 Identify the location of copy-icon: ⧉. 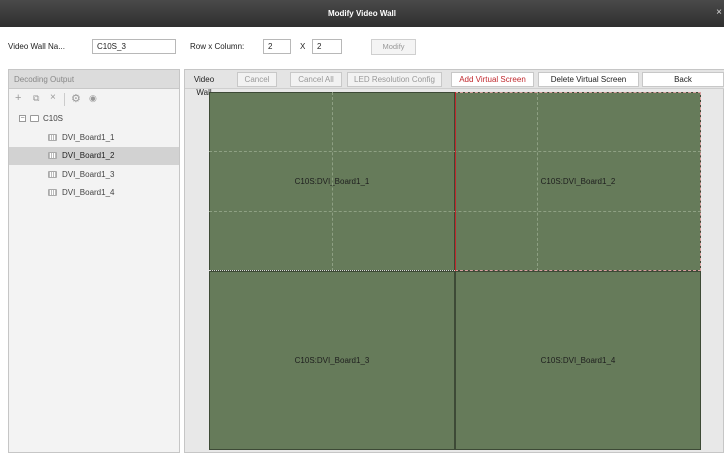
(36, 98).